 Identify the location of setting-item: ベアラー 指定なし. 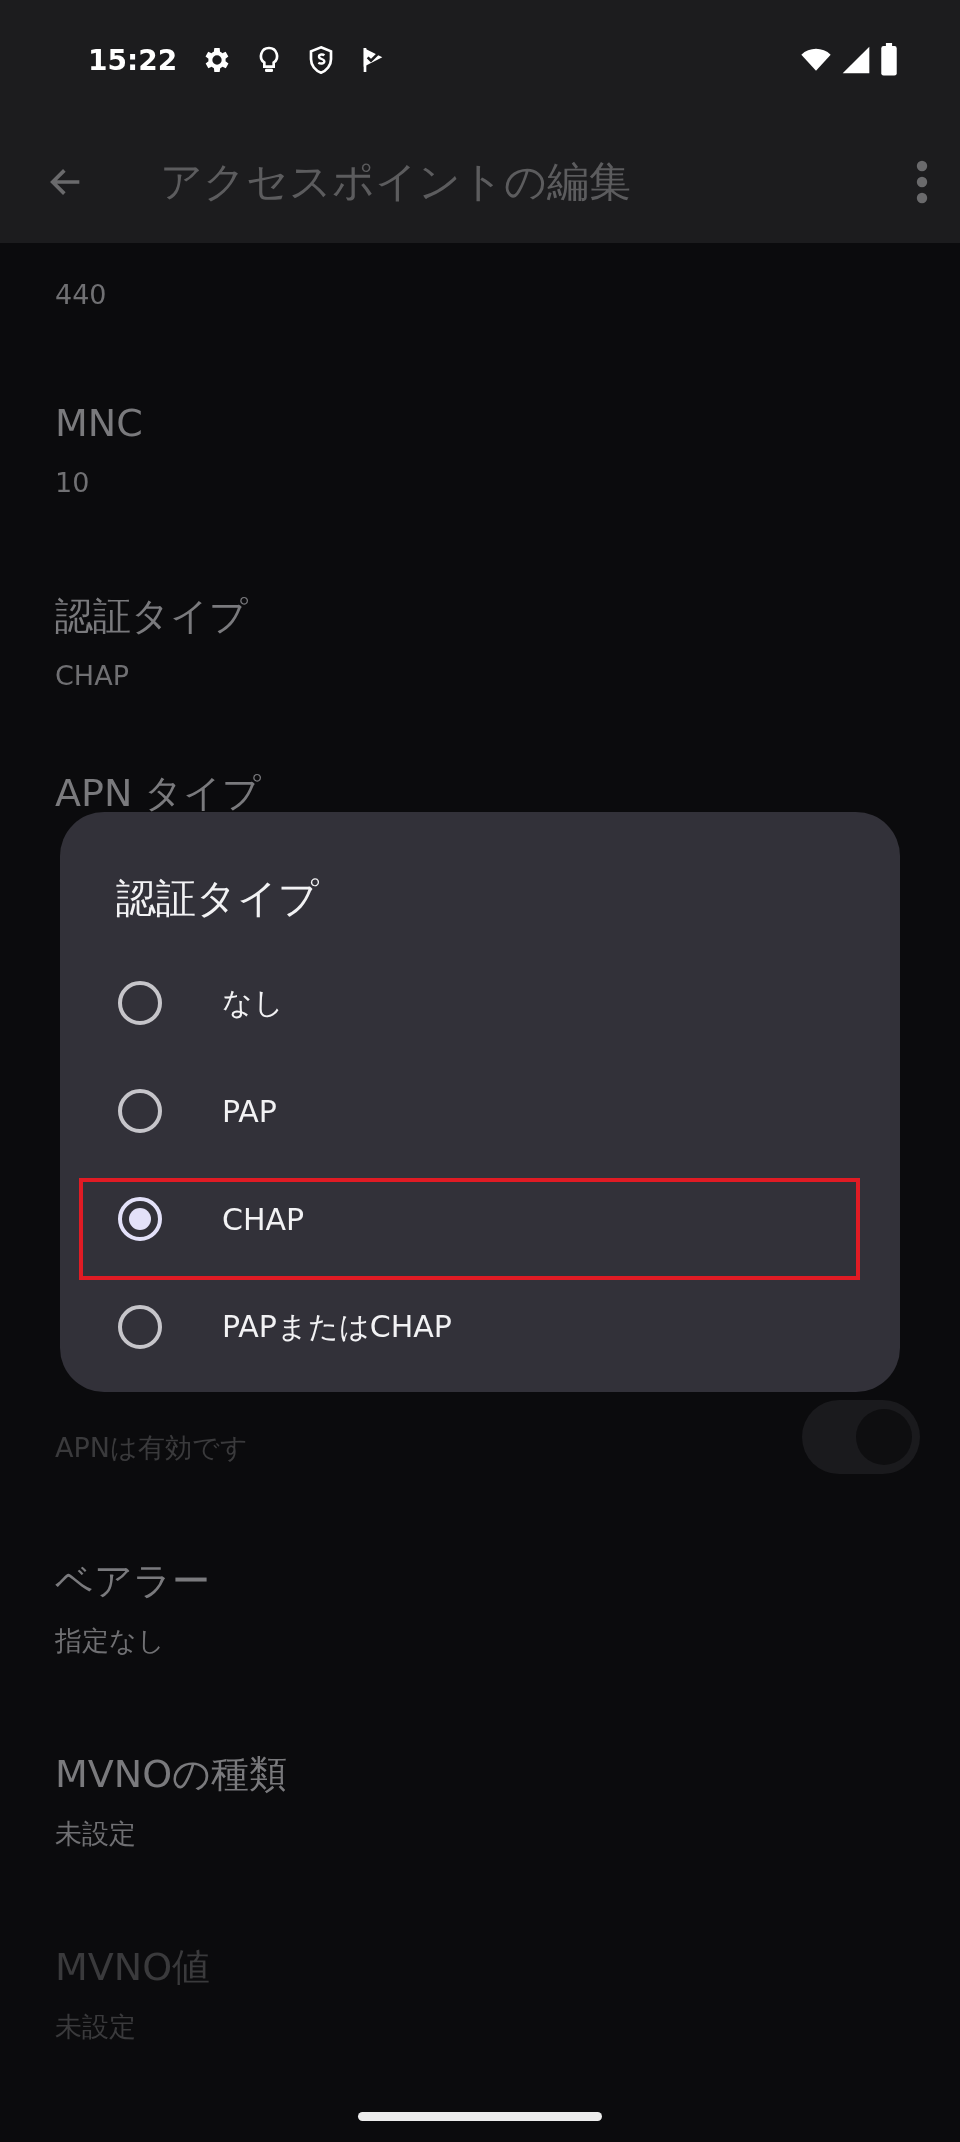
(480, 1619).